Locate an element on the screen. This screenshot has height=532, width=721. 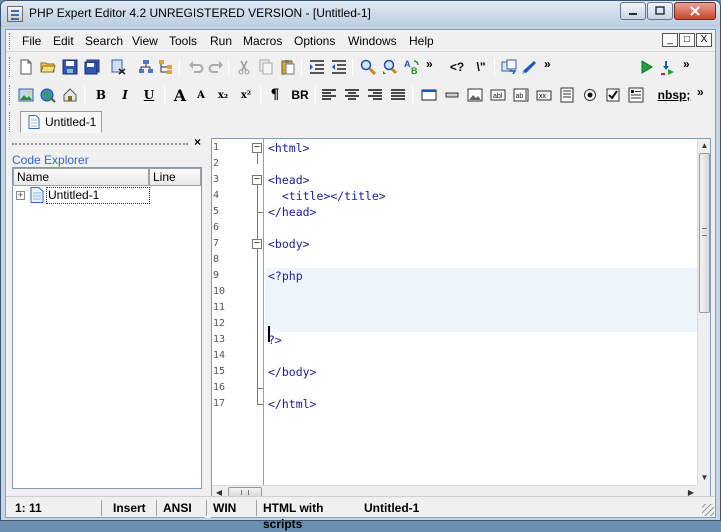
tree-button is located at coordinates (166, 67).